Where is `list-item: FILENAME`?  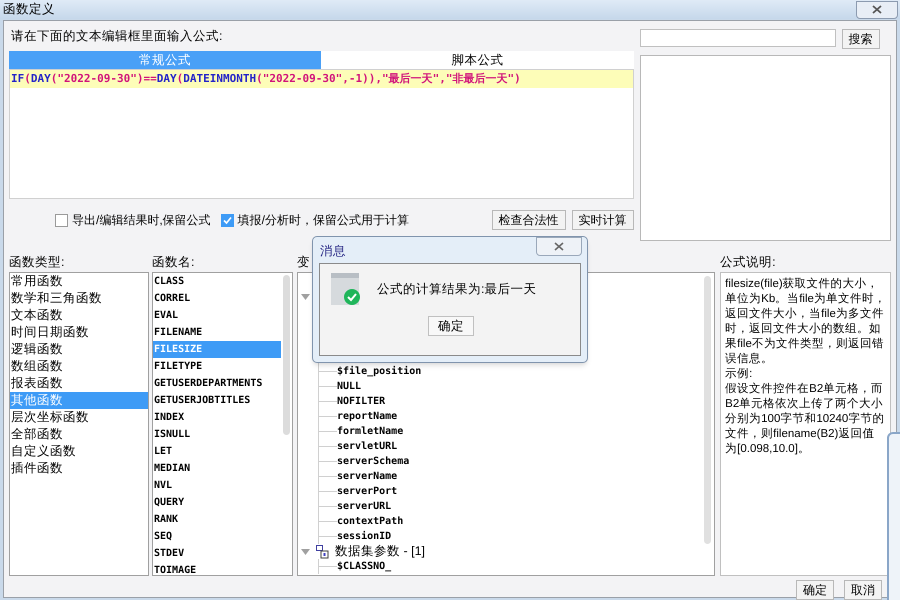
list-item: FILENAME is located at coordinates (217, 332).